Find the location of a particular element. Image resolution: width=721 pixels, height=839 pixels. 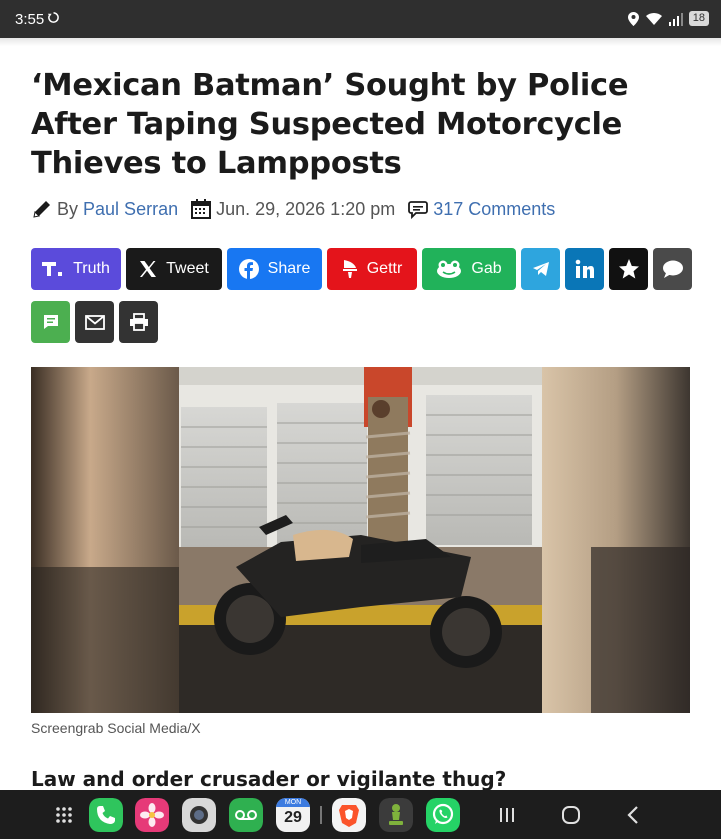

status-bar: 3:55 18 is located at coordinates (360, 19).